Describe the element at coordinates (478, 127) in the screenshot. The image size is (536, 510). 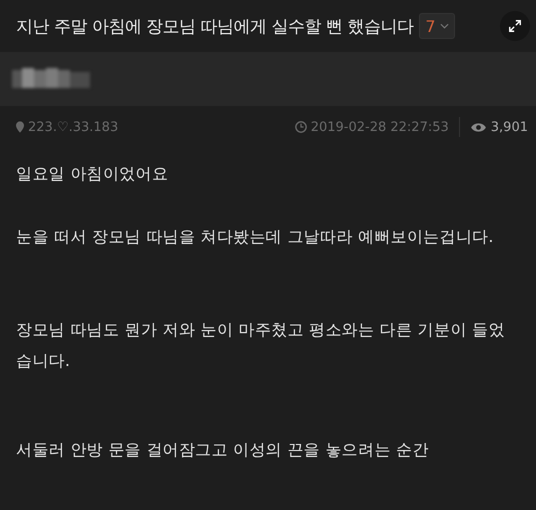
I see `eye-icon` at that location.